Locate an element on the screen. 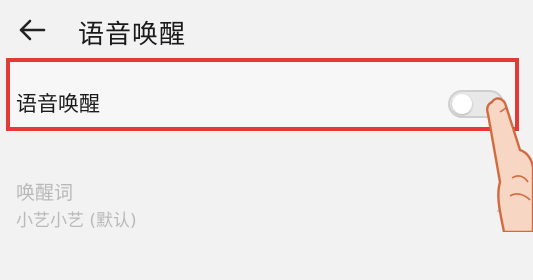 This screenshot has height=280, width=533. arrow-left-icon is located at coordinates (32, 30).